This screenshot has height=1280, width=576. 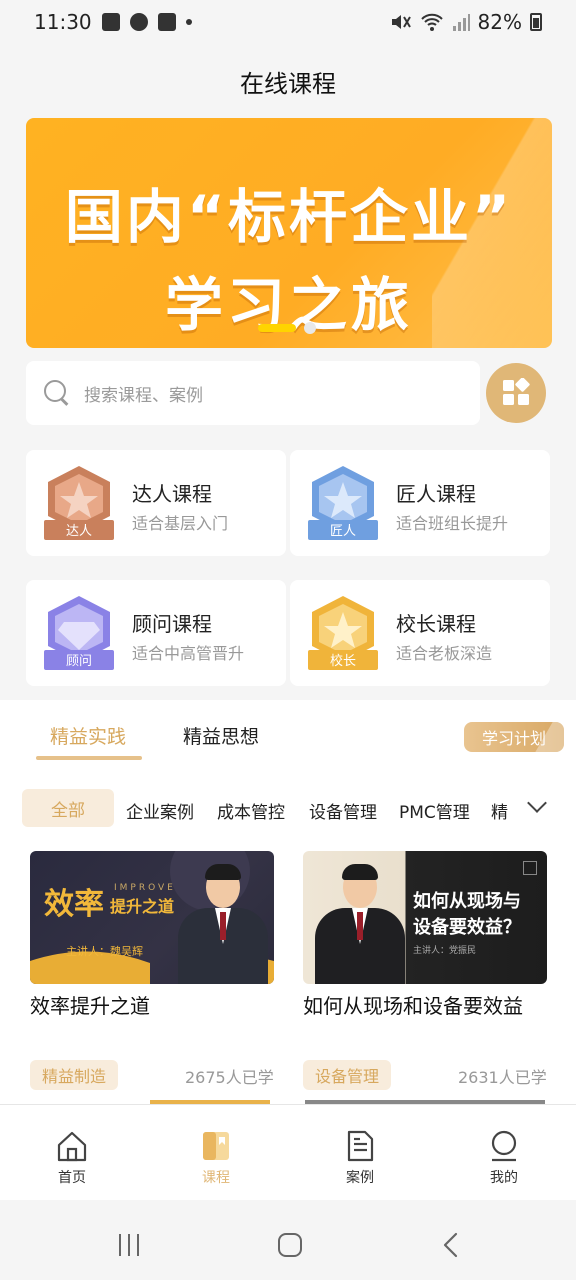 I want to click on carousel-indicator, so click(x=287, y=328).